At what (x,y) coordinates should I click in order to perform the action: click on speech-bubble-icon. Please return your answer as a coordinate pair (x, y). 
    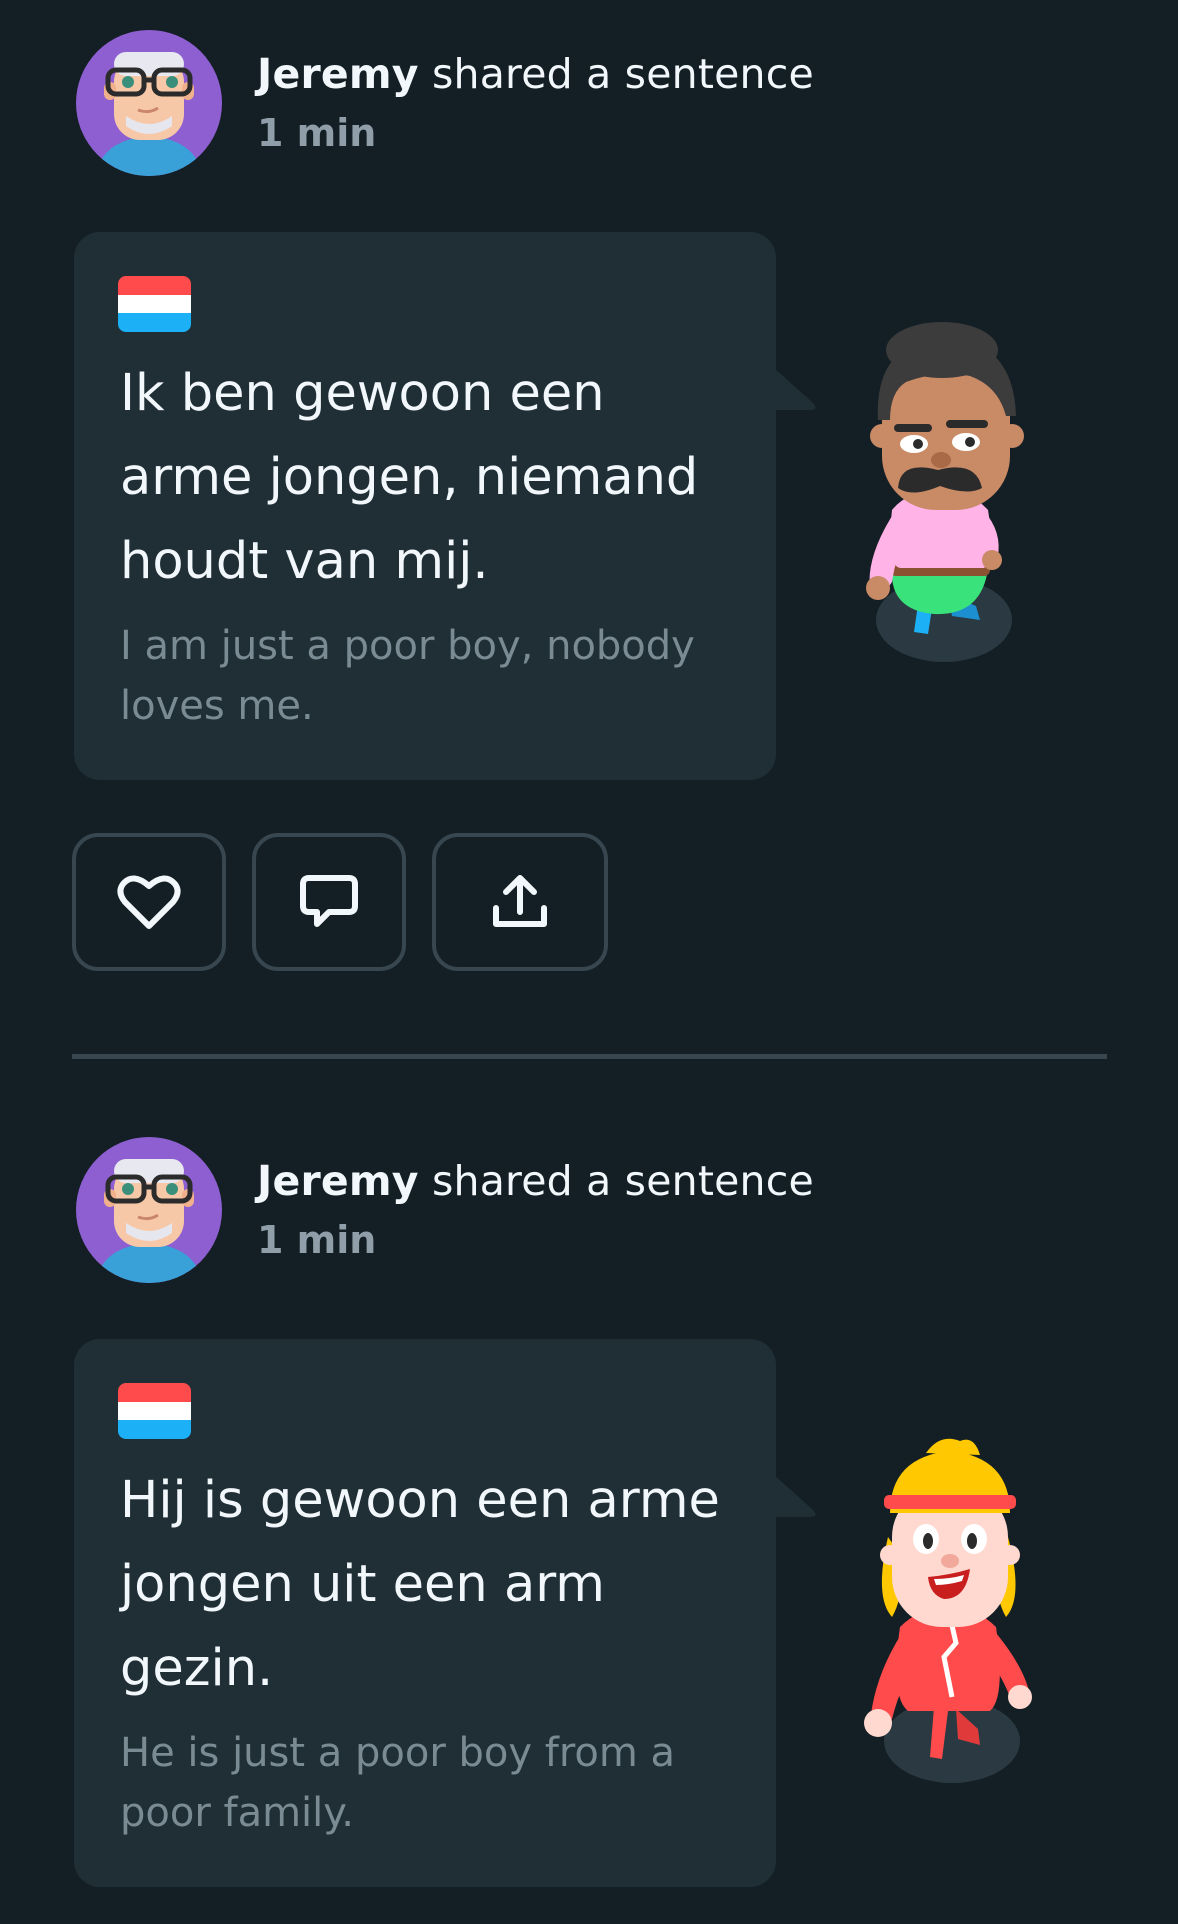
    Looking at the image, I should click on (329, 902).